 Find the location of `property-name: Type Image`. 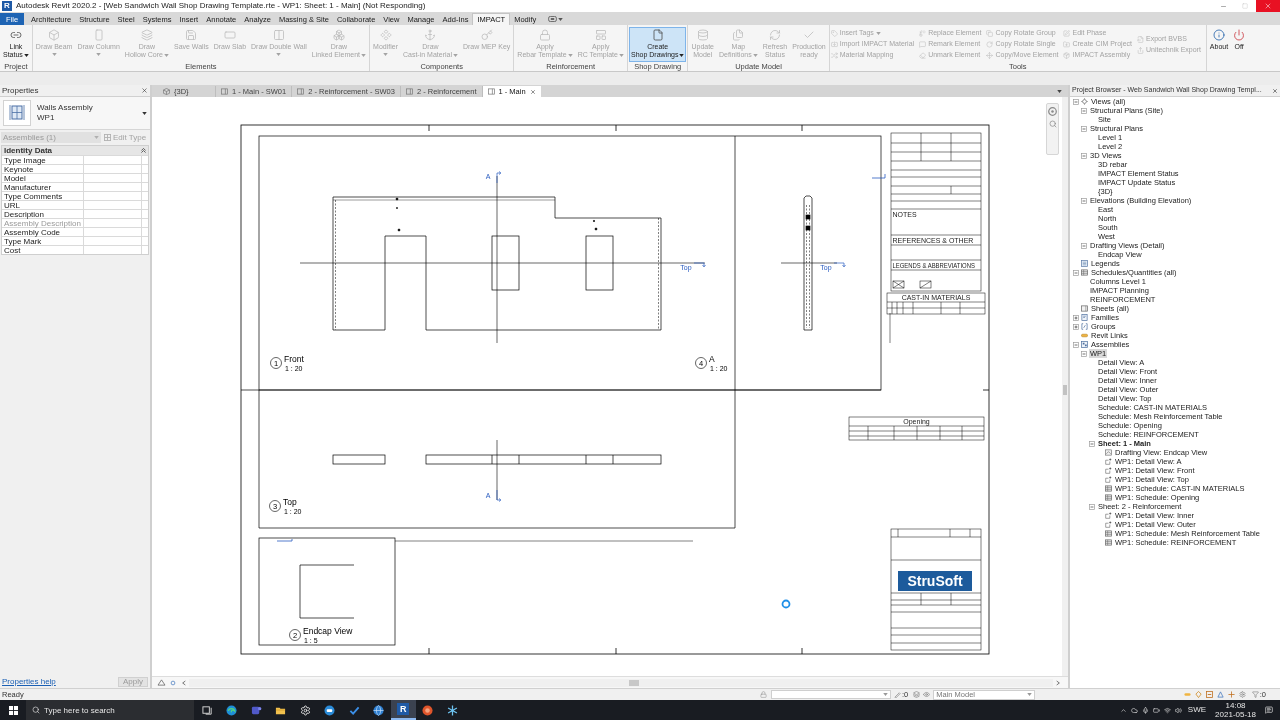

property-name: Type Image is located at coordinates (43, 160).